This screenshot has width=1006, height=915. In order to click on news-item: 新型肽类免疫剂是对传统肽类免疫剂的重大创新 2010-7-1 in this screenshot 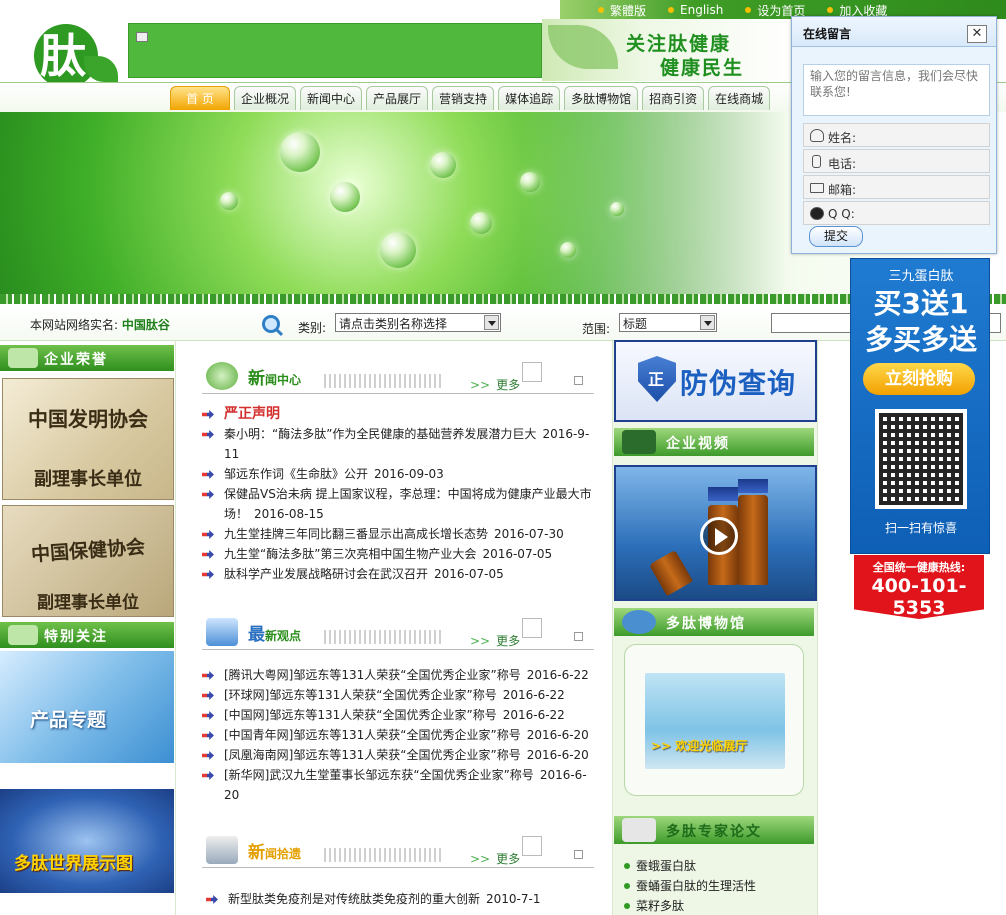, I will do `click(404, 899)`.